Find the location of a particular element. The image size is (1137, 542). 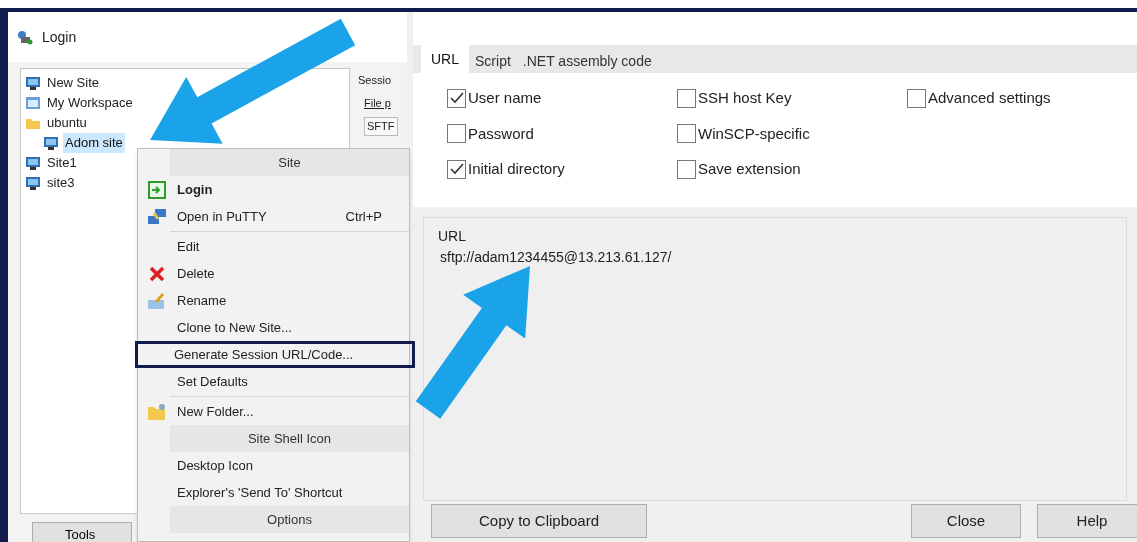

shortcut-label: Ctrl+P is located at coordinates (364, 216).